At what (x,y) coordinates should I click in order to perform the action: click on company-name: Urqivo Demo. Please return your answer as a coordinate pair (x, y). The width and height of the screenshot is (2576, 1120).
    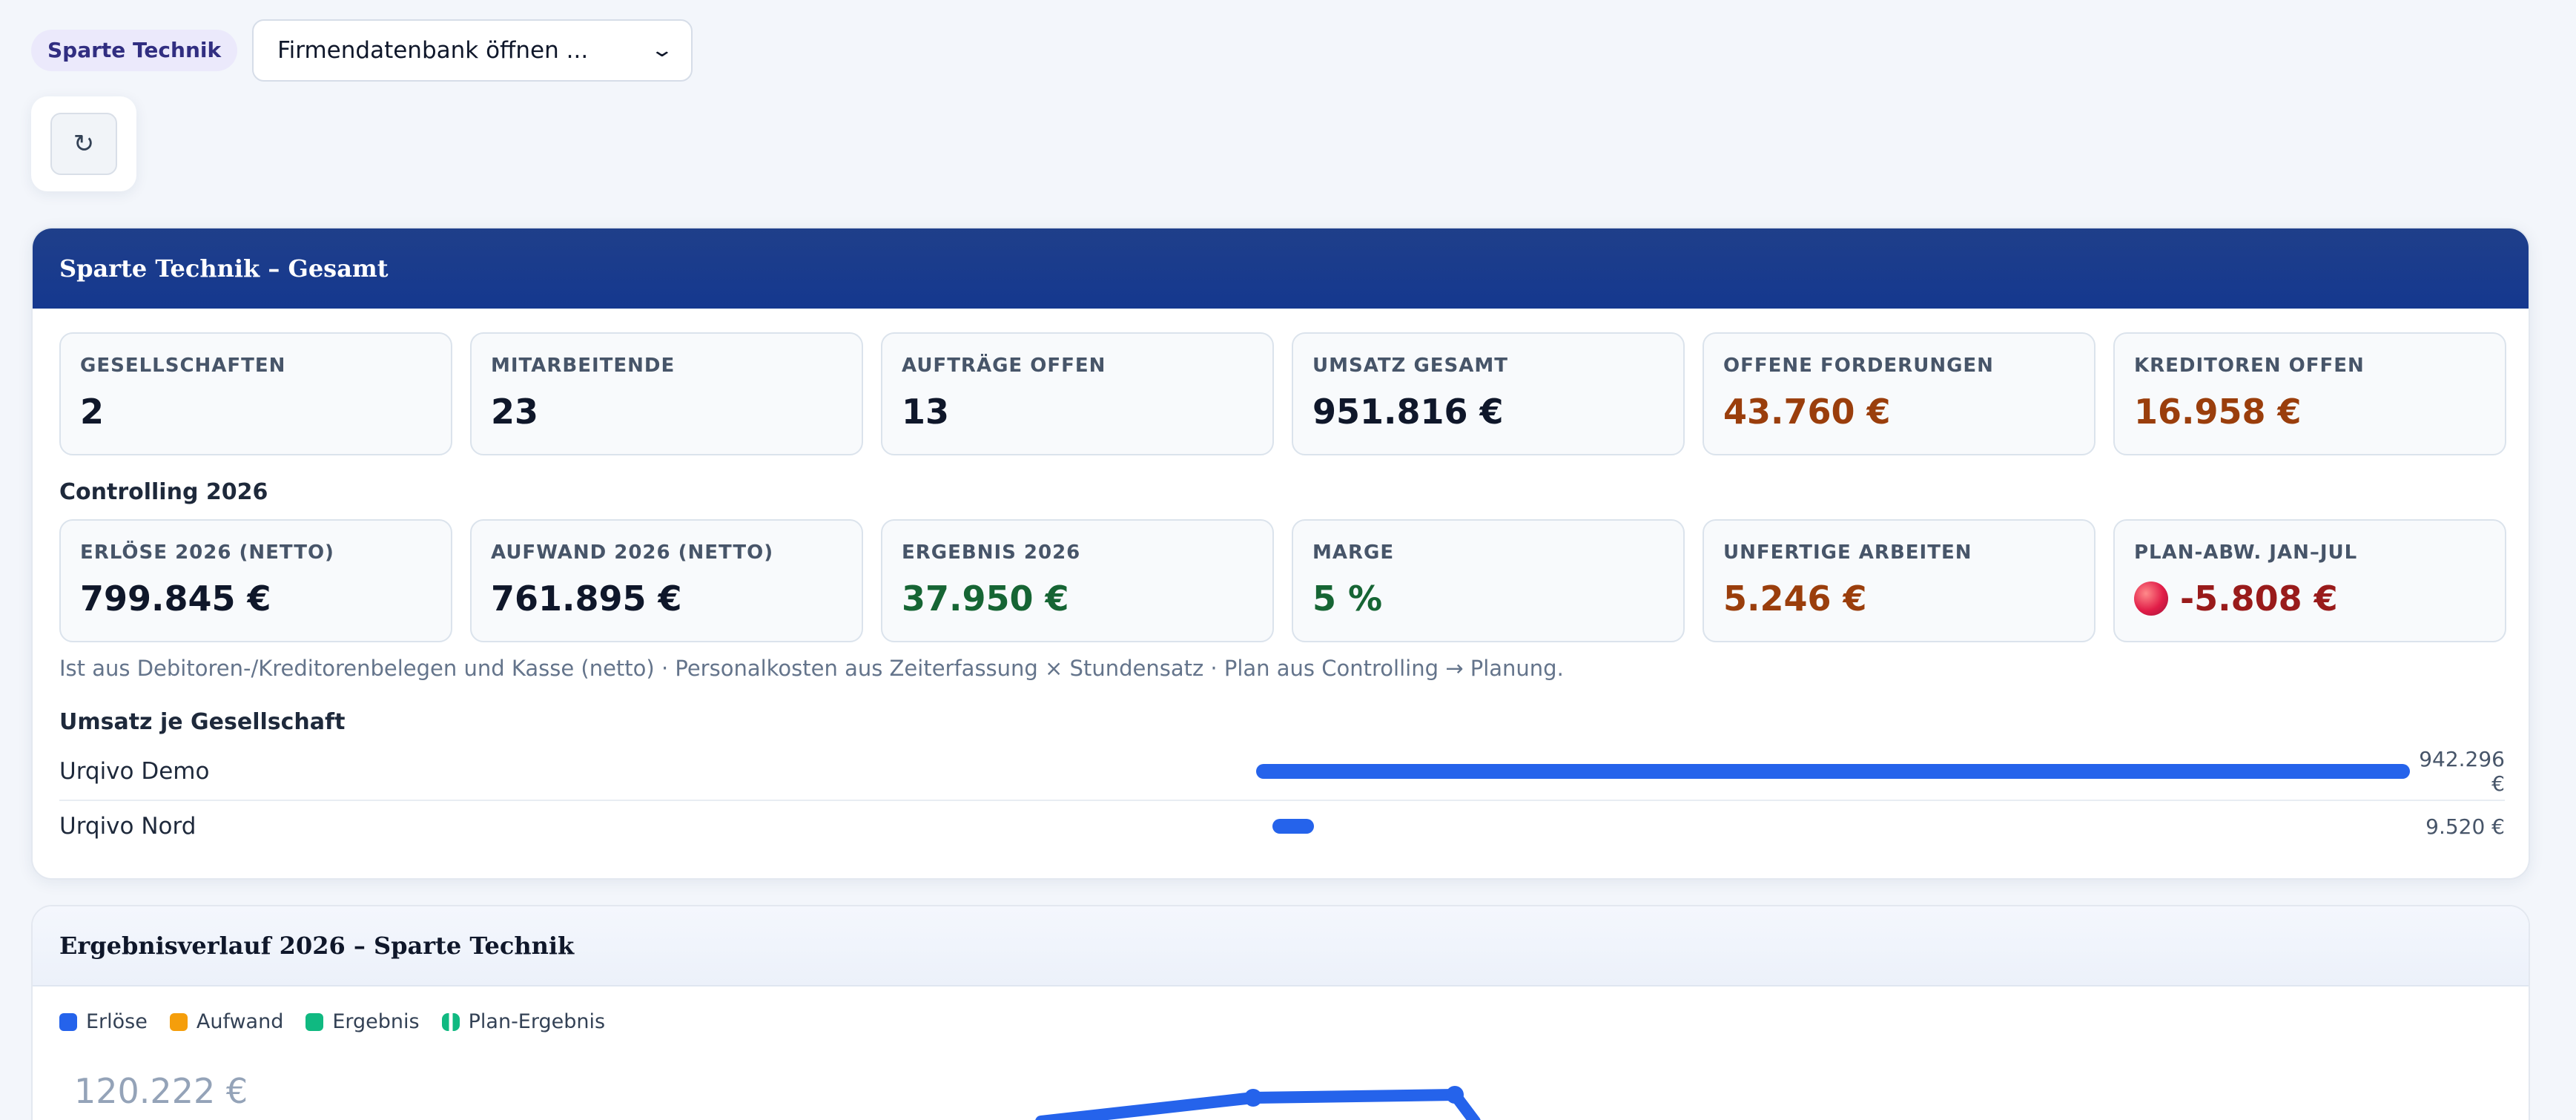
    Looking at the image, I should click on (134, 772).